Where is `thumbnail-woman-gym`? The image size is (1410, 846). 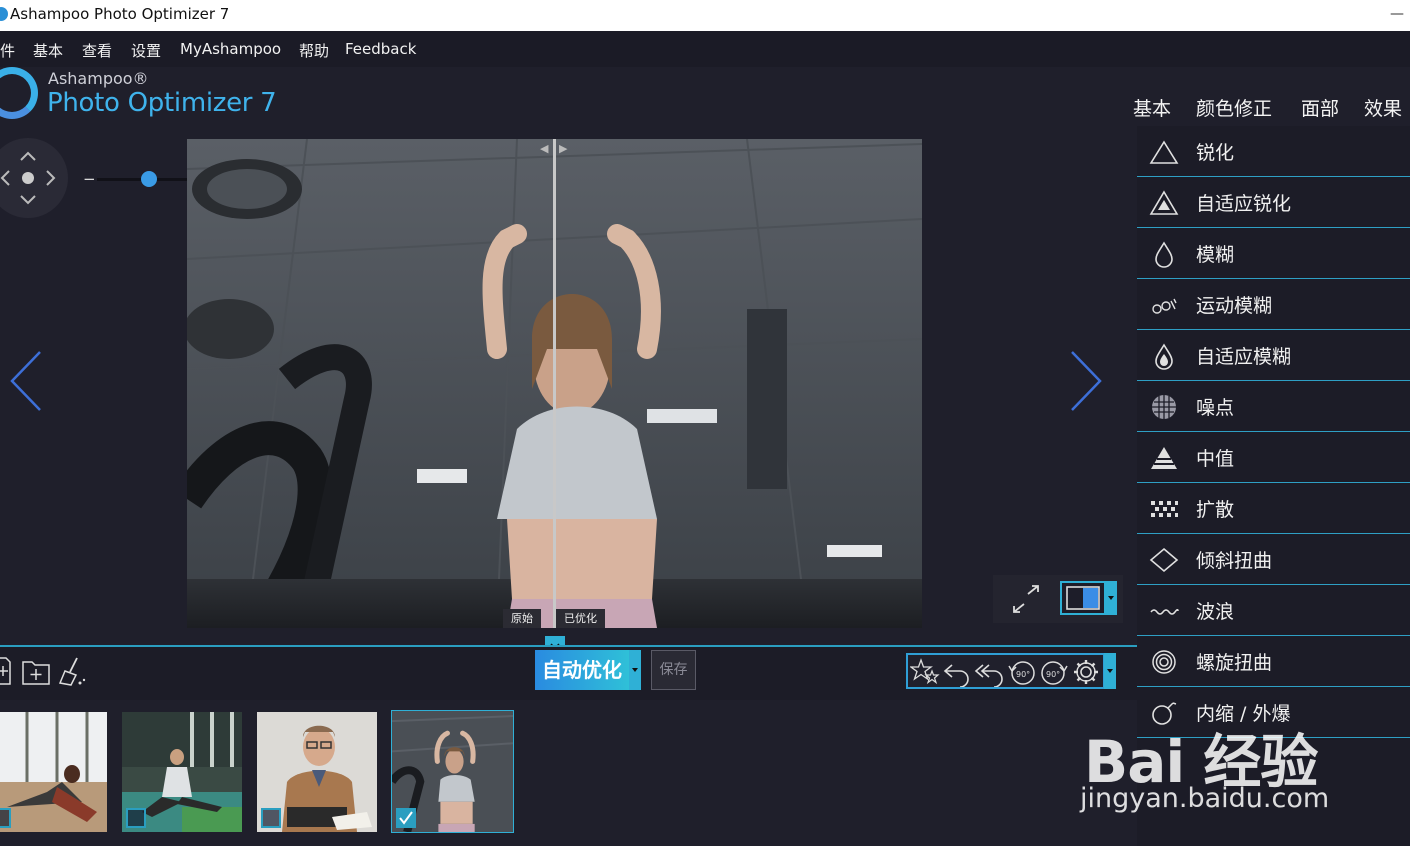
thumbnail-woman-gym is located at coordinates (452, 771).